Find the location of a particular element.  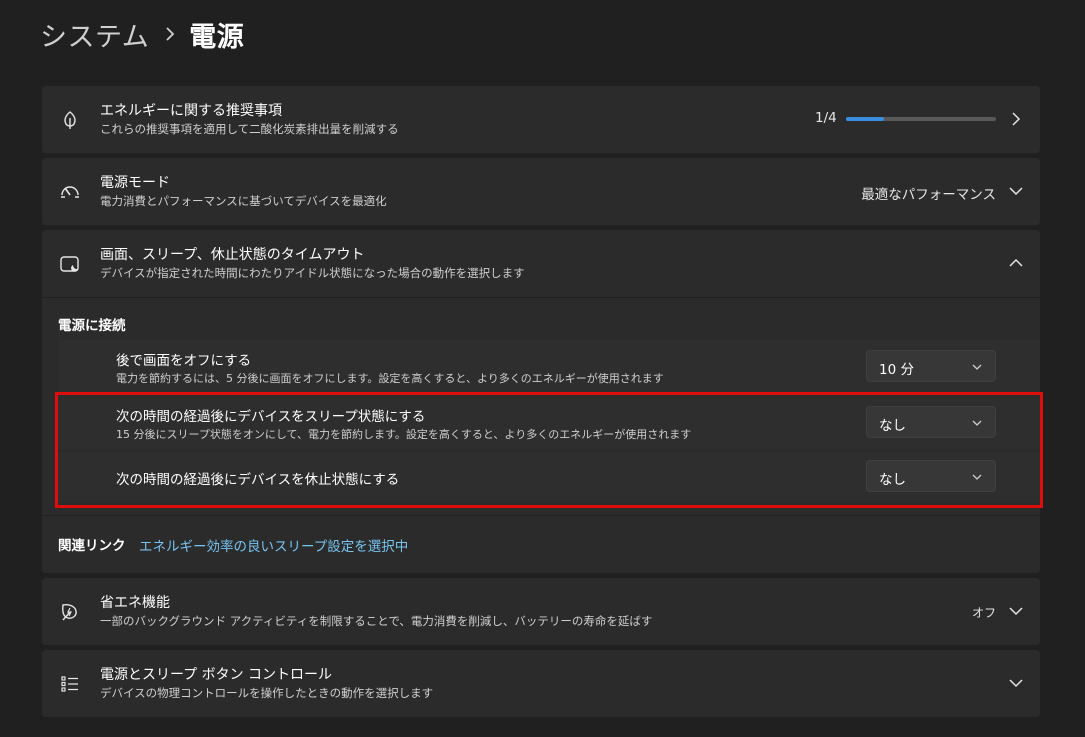

screen-off-dropdown: 10 分 is located at coordinates (931, 366).